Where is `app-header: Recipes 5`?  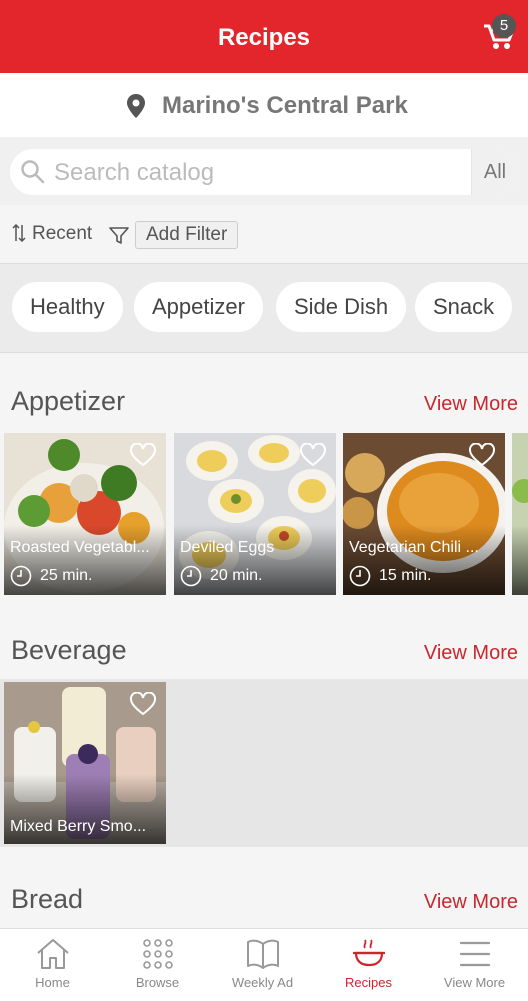
app-header: Recipes 5 is located at coordinates (264, 36).